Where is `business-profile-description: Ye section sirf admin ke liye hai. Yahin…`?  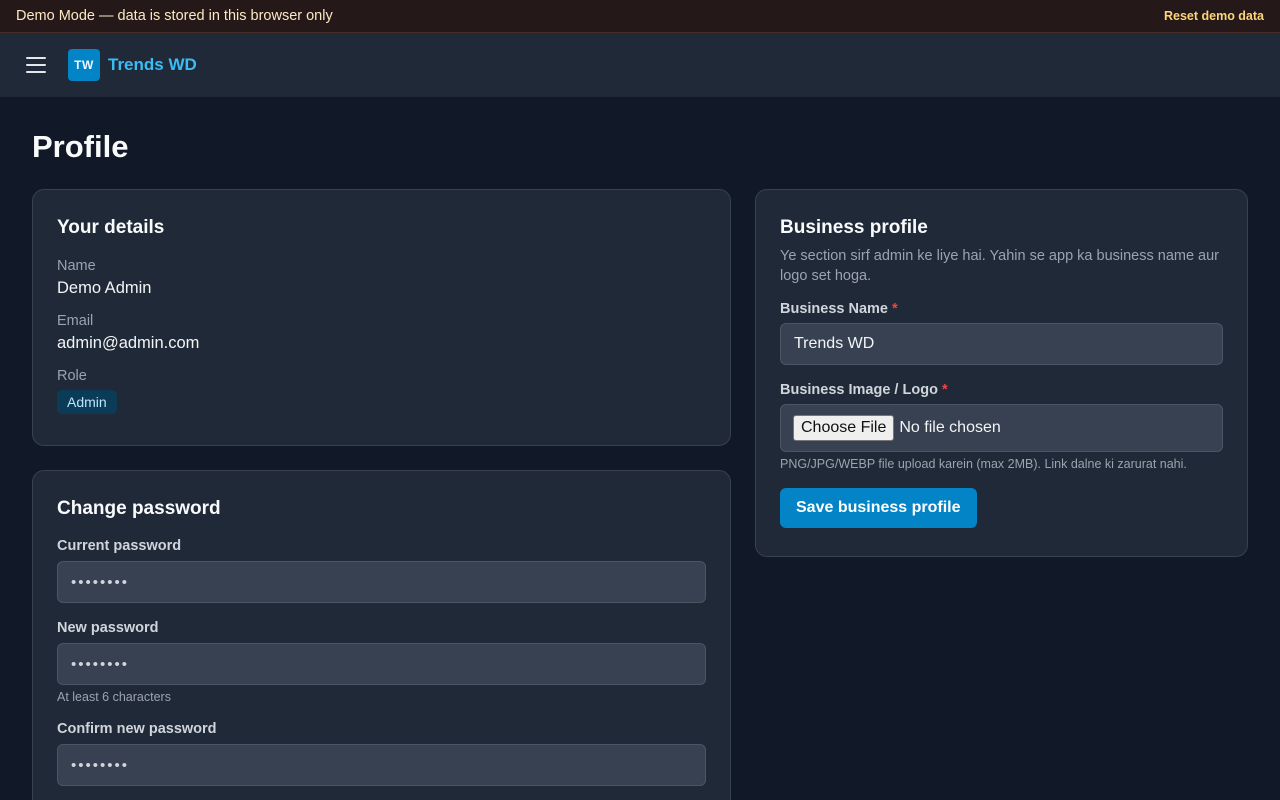 business-profile-description: Ye section sirf admin ke liye hai. Yahin… is located at coordinates (1000, 266).